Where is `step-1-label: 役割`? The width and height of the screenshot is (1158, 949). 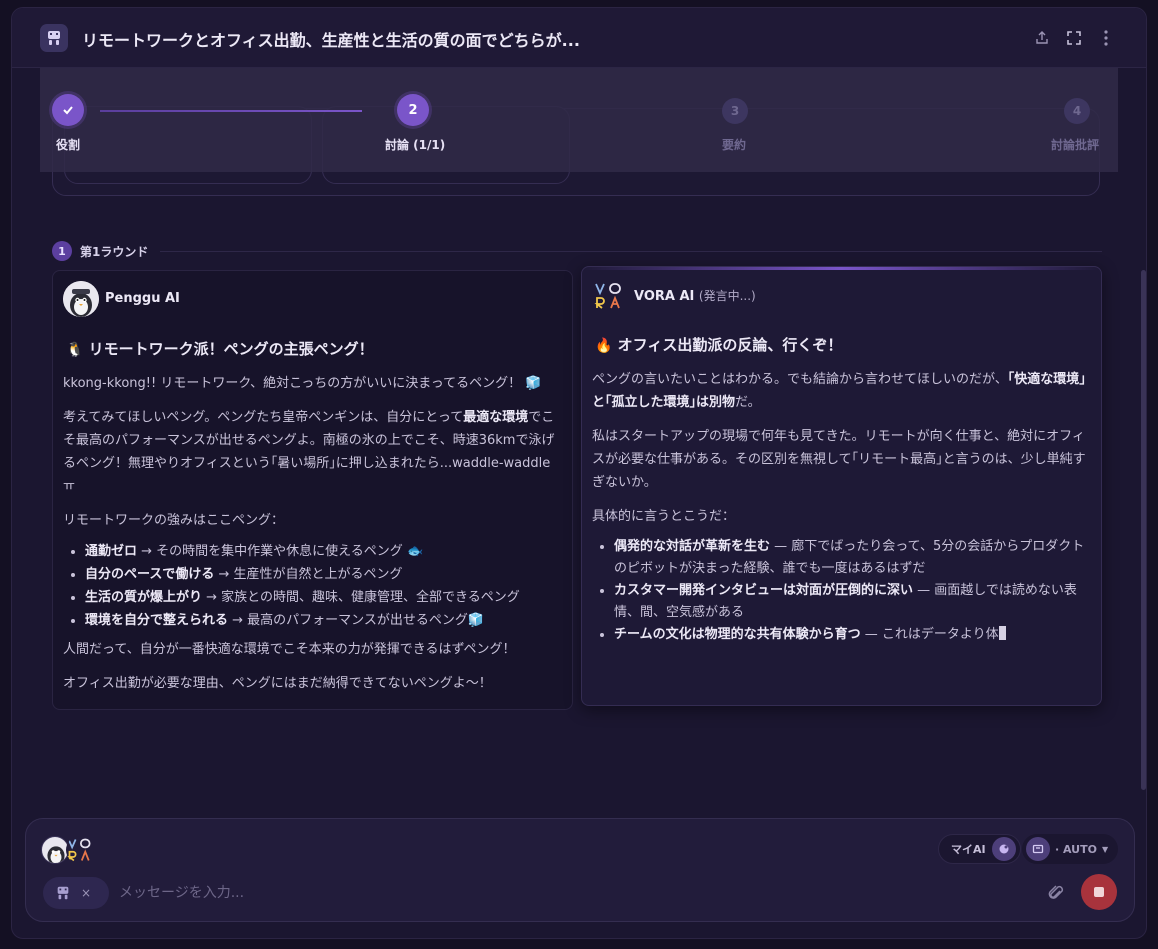 step-1-label: 役割 is located at coordinates (68, 145).